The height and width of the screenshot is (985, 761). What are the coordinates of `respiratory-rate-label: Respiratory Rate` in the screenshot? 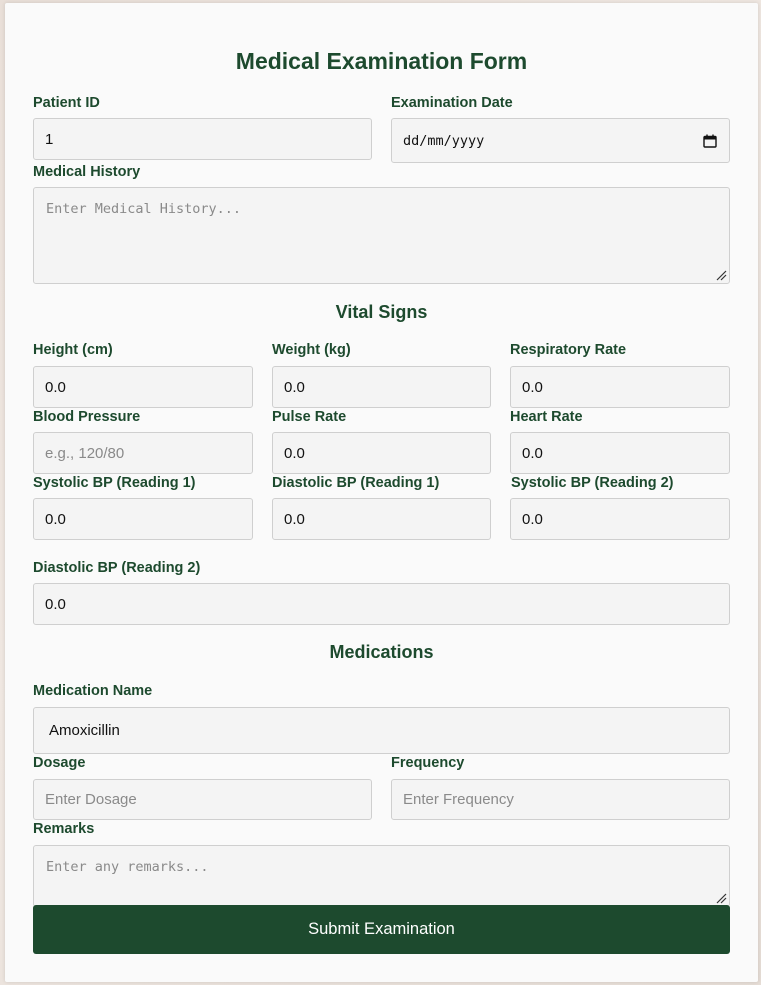 It's located at (568, 350).